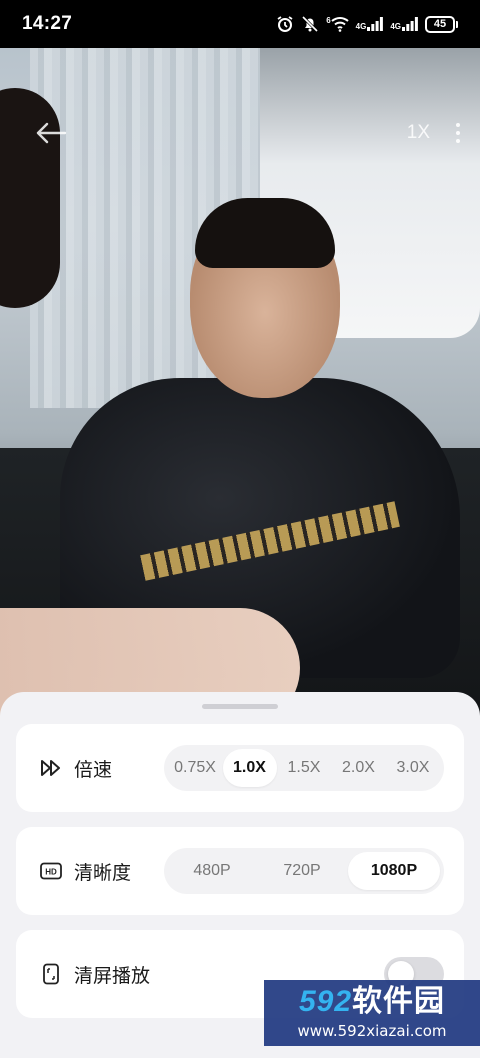  Describe the element at coordinates (394, 871) in the screenshot. I see `quality-option-1080p: 1080P` at that location.